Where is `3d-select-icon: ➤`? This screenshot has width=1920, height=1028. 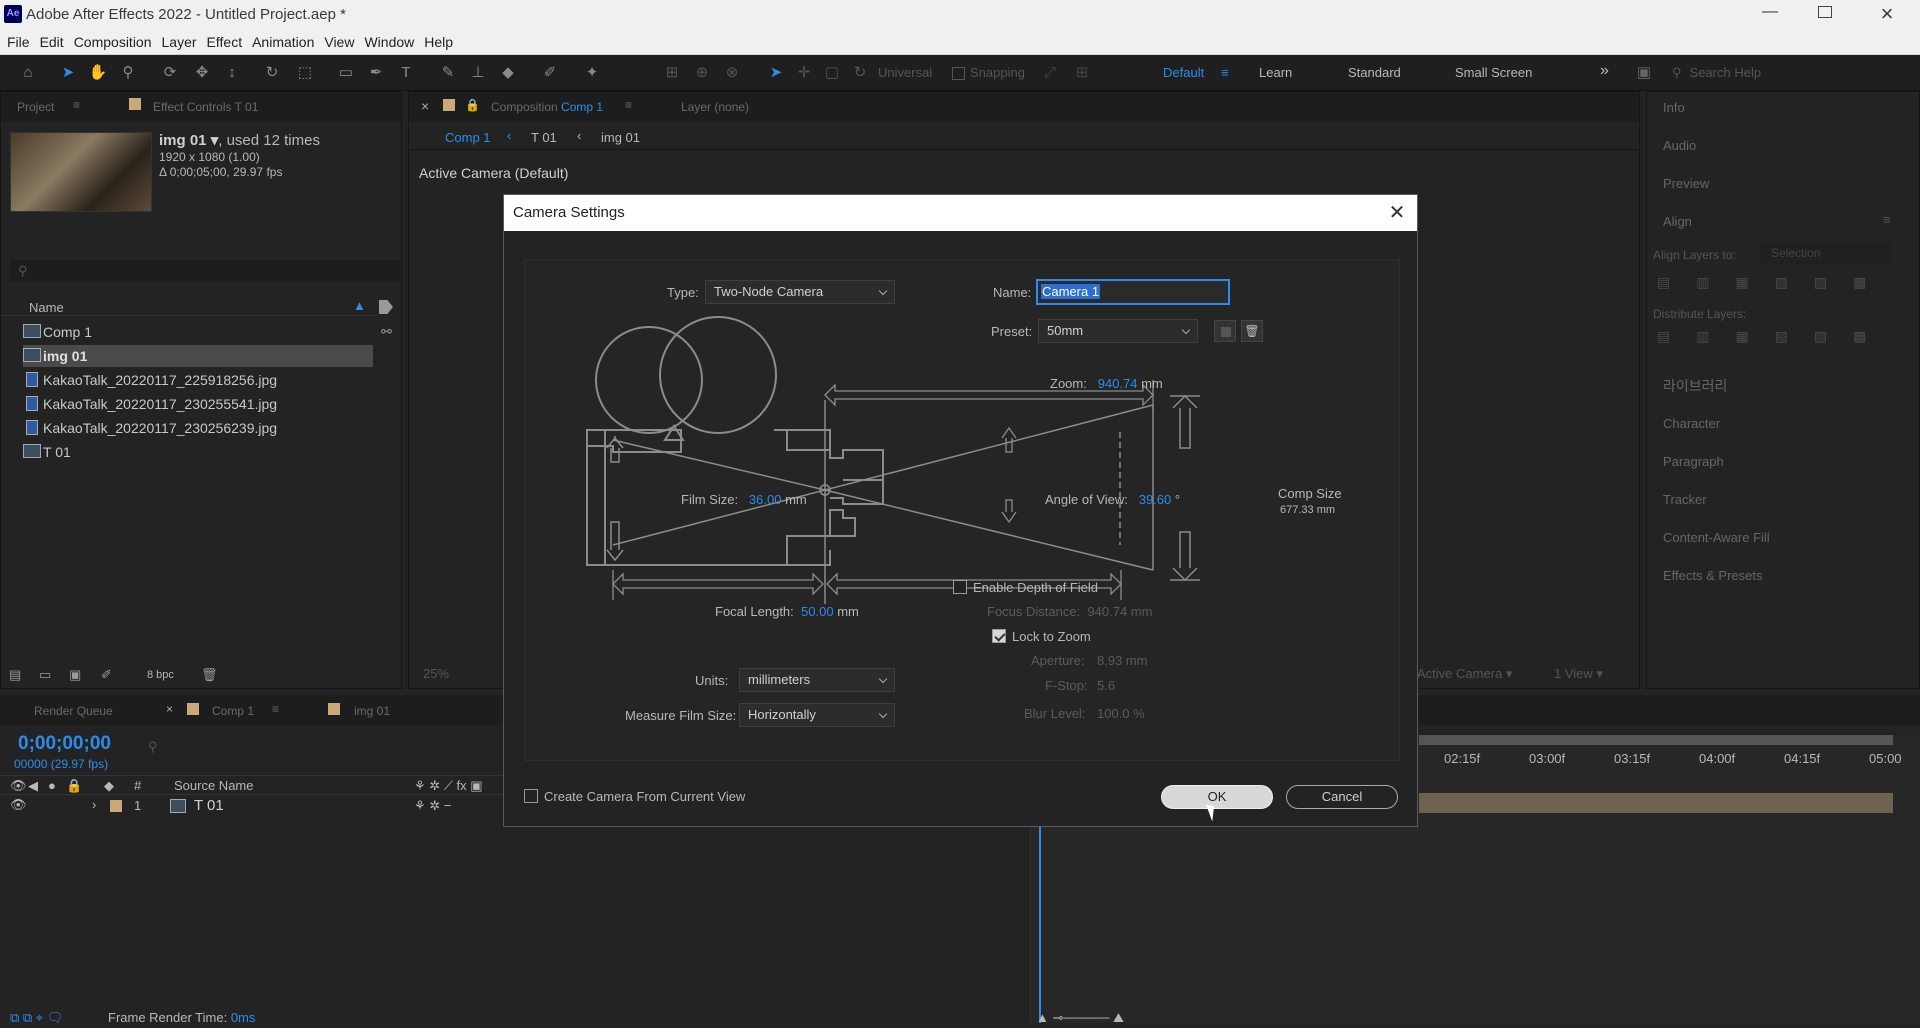 3d-select-icon: ➤ is located at coordinates (776, 73).